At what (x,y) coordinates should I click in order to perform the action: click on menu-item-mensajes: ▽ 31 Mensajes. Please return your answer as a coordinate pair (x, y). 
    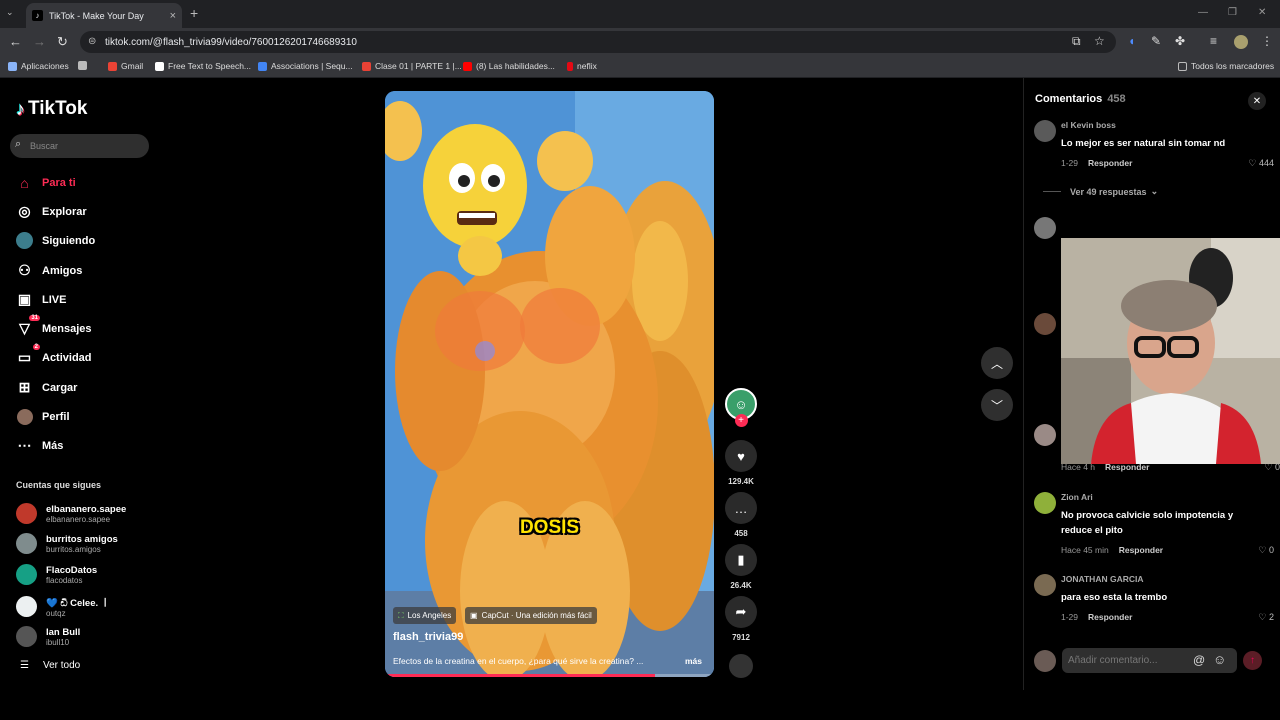
    Looking at the image, I should click on (54, 326).